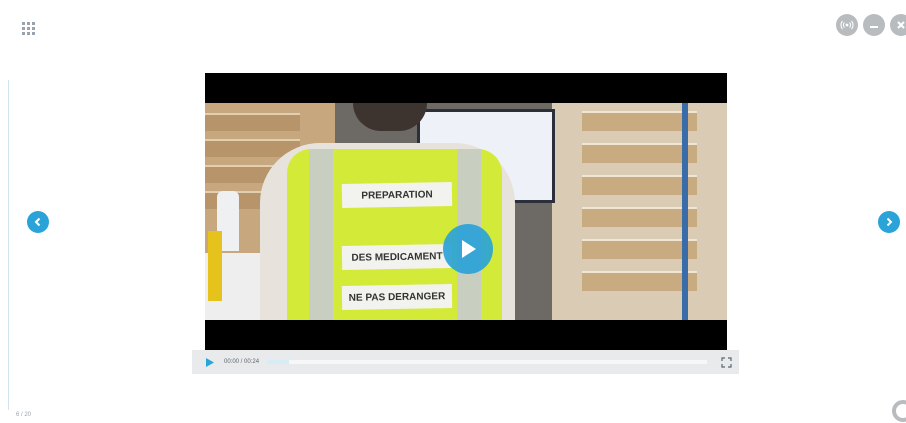 This screenshot has height=423, width=906. Describe the element at coordinates (487, 362) in the screenshot. I see `progress-bar` at that location.